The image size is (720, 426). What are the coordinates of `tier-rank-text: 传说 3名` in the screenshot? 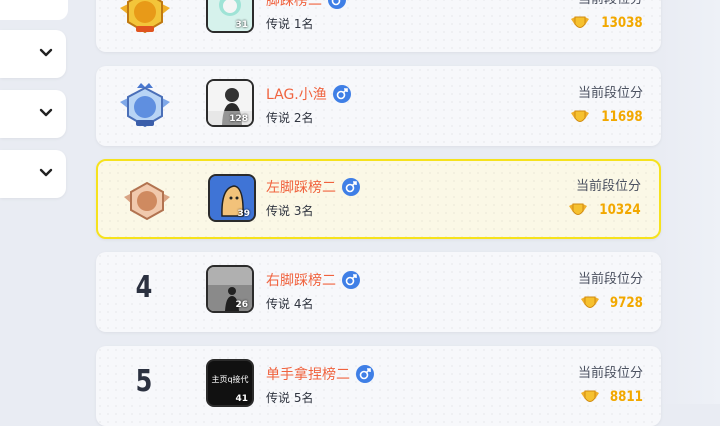 It's located at (290, 211).